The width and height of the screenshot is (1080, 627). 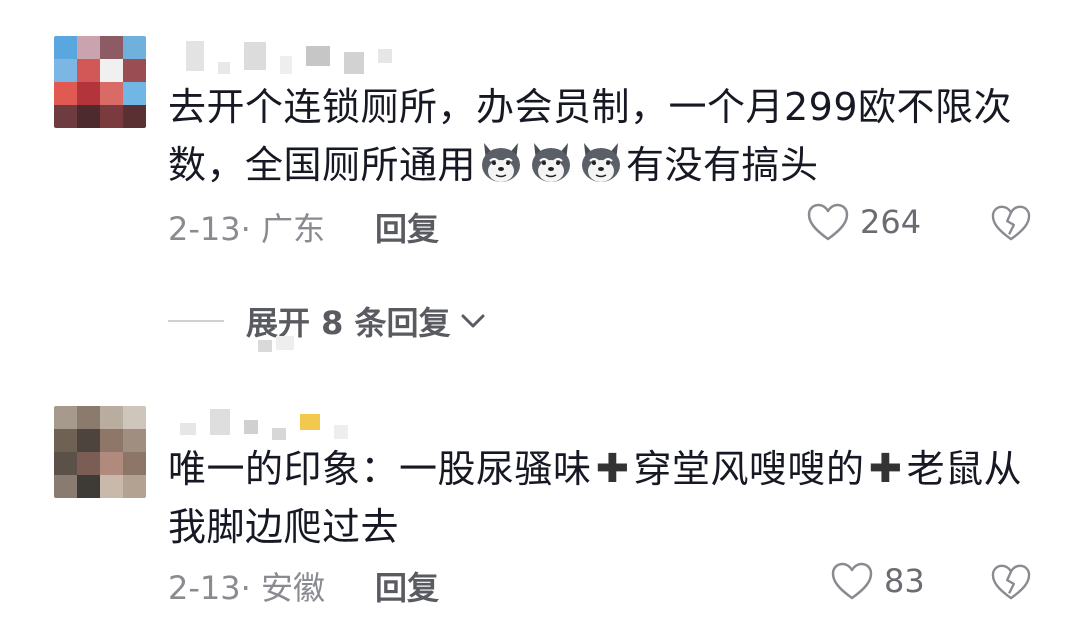 I want to click on expand-replies-button: 展开 8 条回复, so click(x=327, y=321).